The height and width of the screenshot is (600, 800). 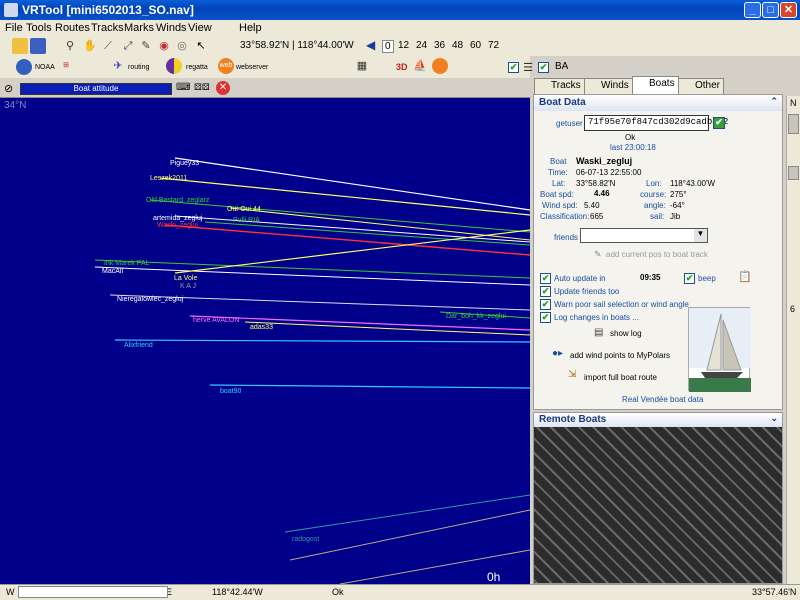 What do you see at coordinates (559, 86) in the screenshot?
I see `tab-tracks: Tracks` at bounding box center [559, 86].